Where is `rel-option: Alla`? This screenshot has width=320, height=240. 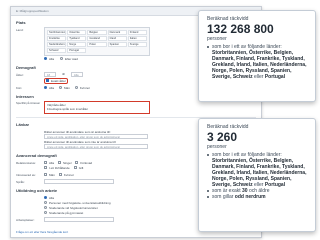
rel-option: Alla is located at coordinates (52, 162).